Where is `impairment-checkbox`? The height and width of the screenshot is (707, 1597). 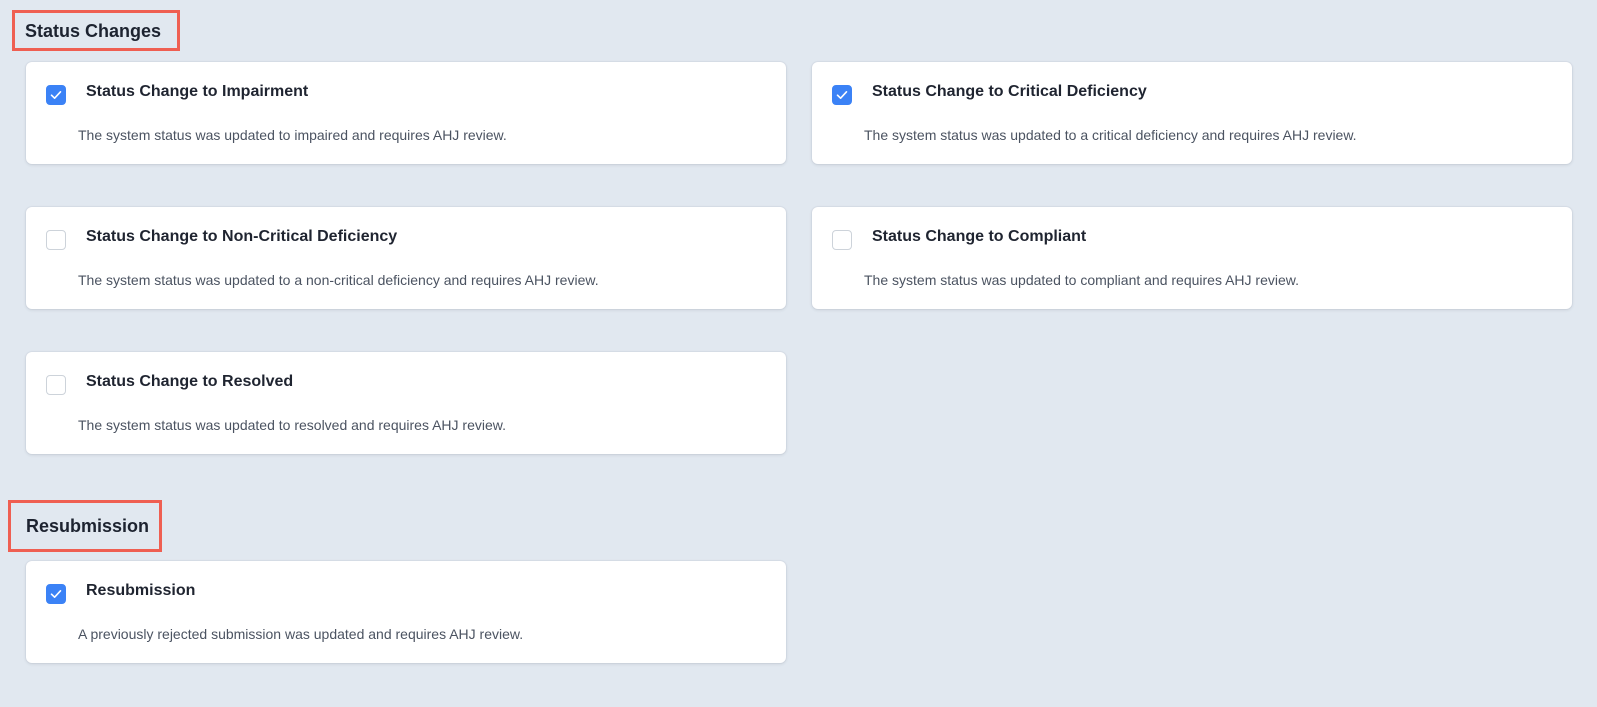 impairment-checkbox is located at coordinates (56, 95).